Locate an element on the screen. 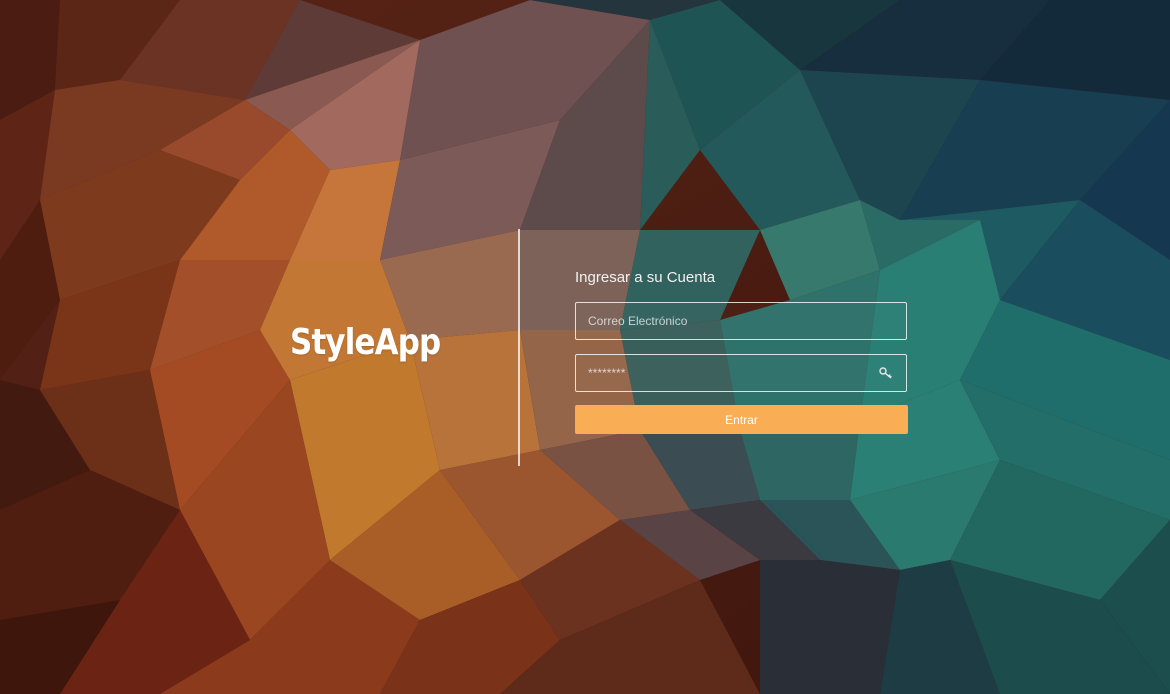 The width and height of the screenshot is (1170, 694). email-field is located at coordinates (741, 321).